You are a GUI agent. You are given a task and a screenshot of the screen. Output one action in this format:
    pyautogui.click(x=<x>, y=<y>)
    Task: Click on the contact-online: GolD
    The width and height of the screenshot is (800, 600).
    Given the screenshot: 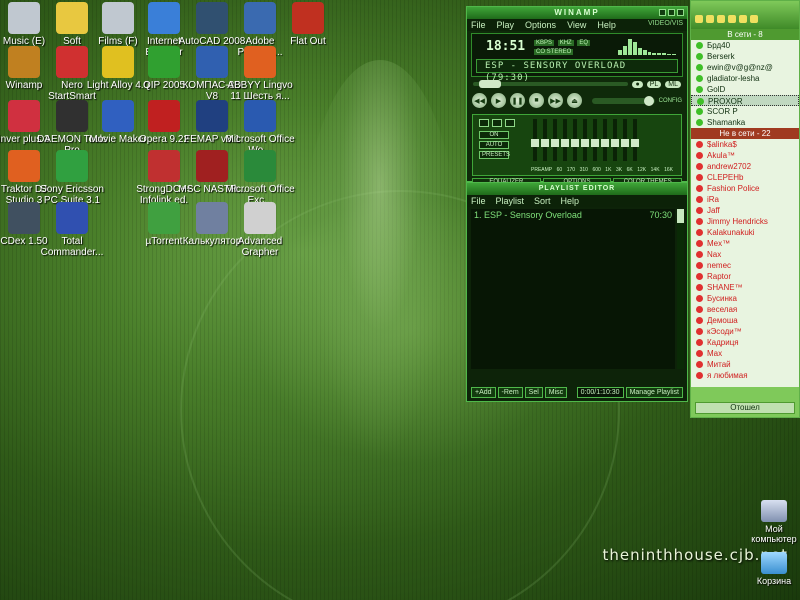 What is the action you would take?
    pyautogui.click(x=745, y=89)
    